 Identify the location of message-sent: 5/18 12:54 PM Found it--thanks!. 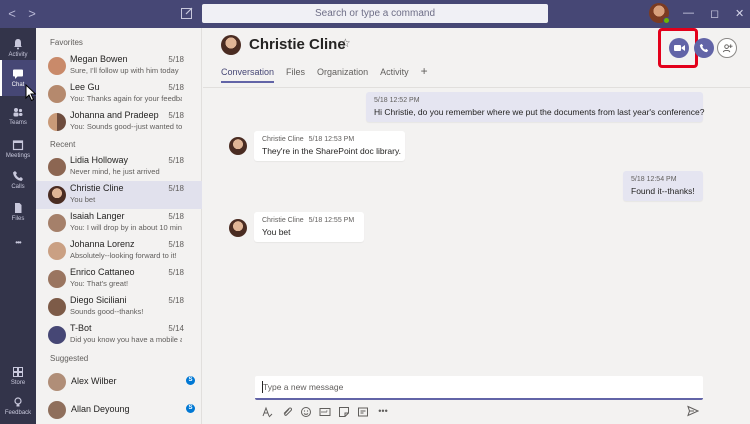
(663, 186).